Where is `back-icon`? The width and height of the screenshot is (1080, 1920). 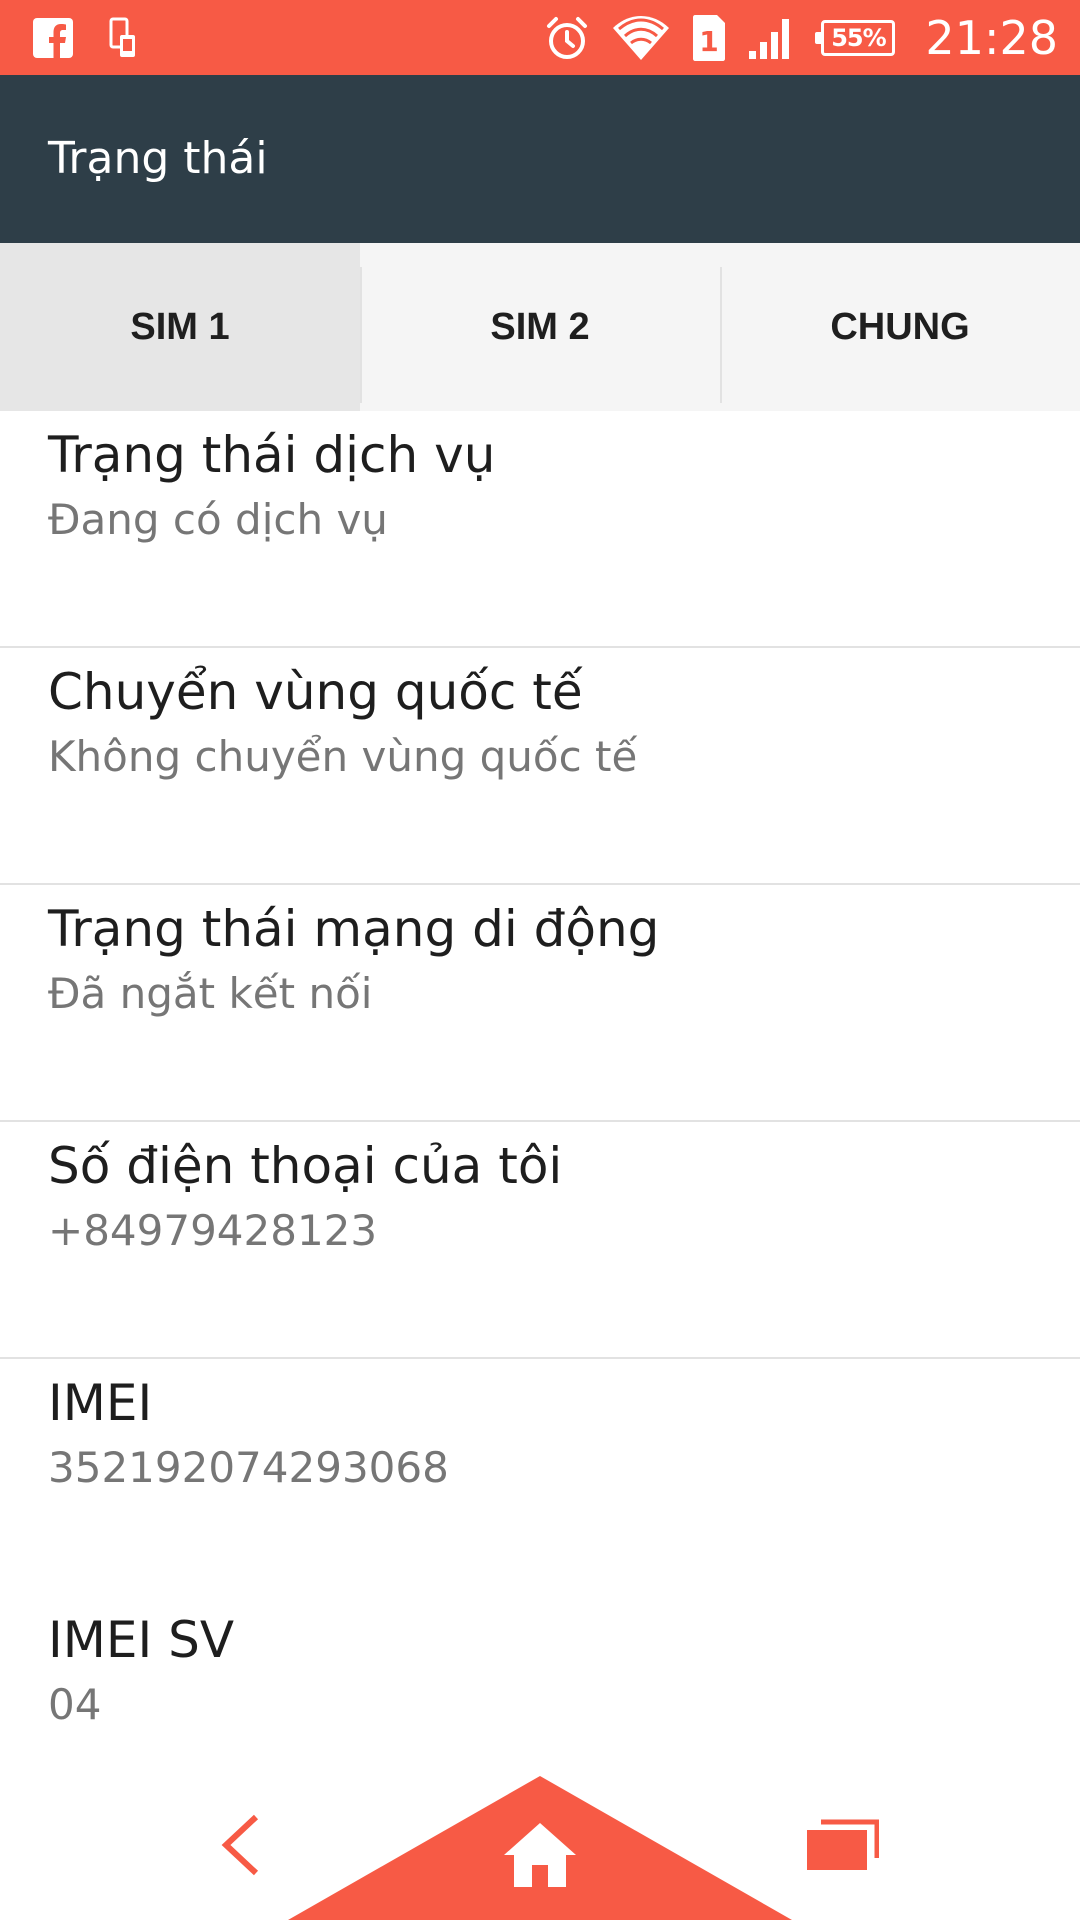
back-icon is located at coordinates (240, 1845).